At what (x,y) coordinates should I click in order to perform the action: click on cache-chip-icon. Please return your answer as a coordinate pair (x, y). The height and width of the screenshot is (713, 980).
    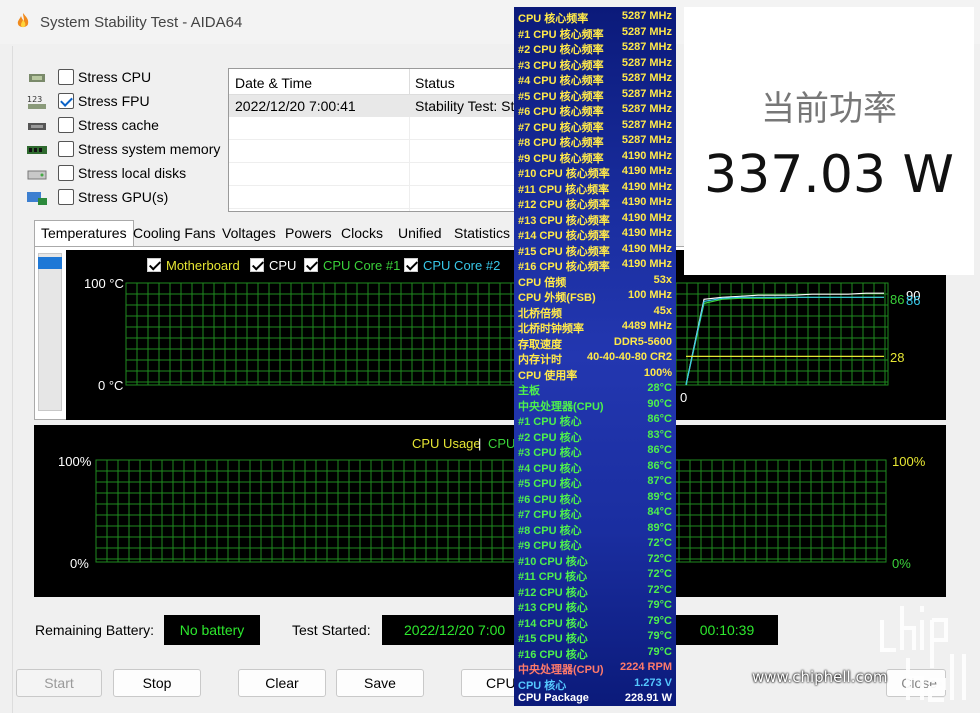
    Looking at the image, I should click on (37, 126).